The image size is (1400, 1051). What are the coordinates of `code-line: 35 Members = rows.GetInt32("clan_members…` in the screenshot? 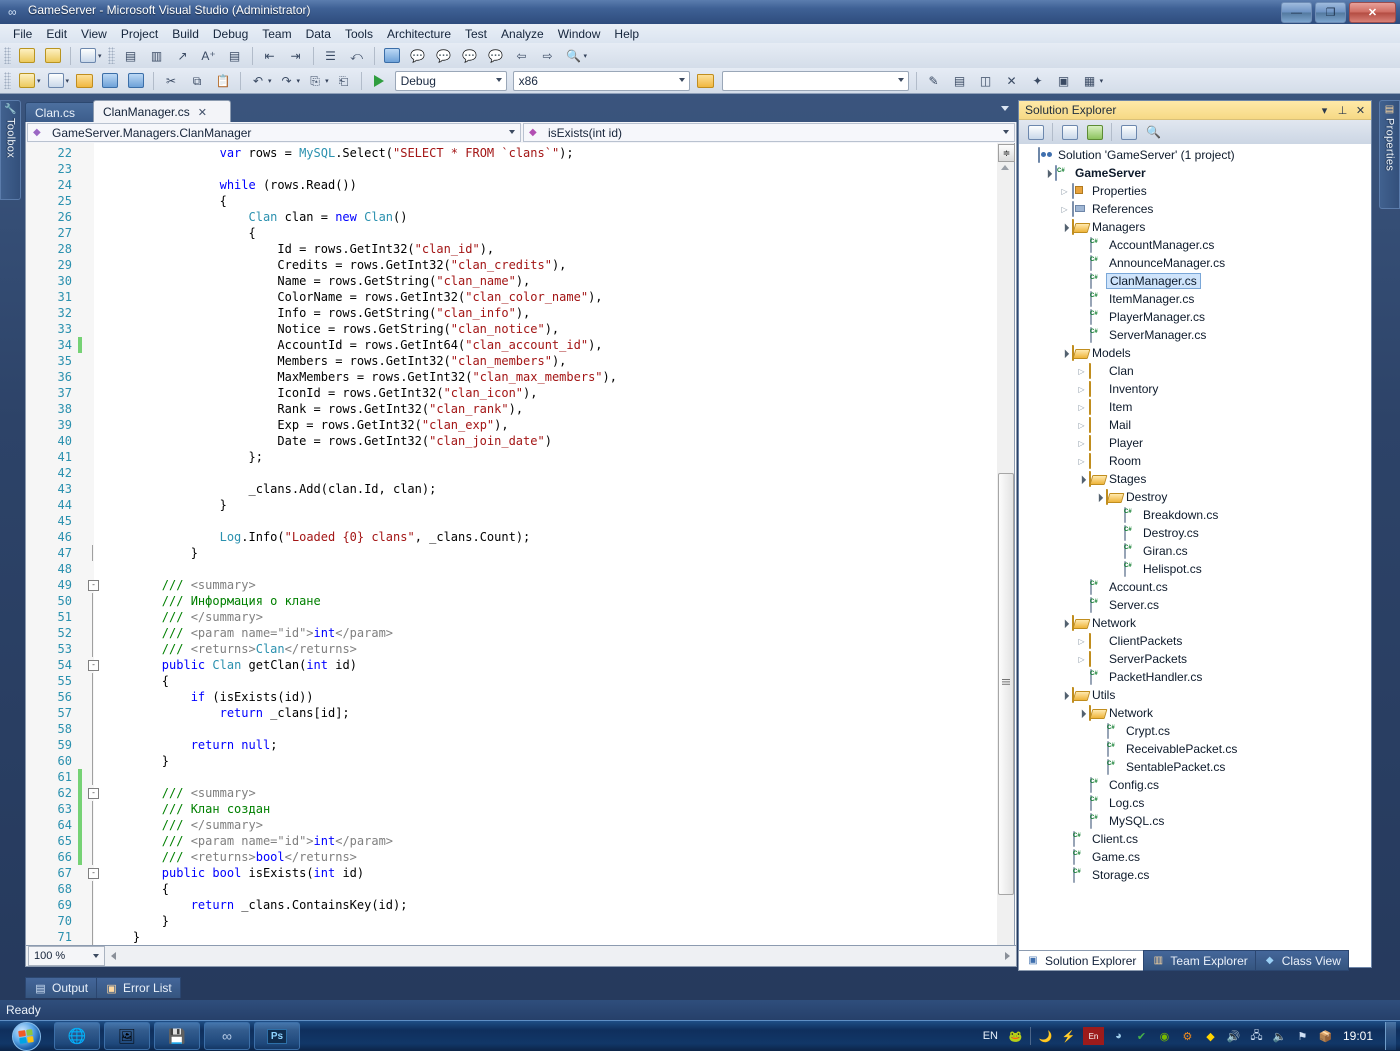 It's located at (506, 361).